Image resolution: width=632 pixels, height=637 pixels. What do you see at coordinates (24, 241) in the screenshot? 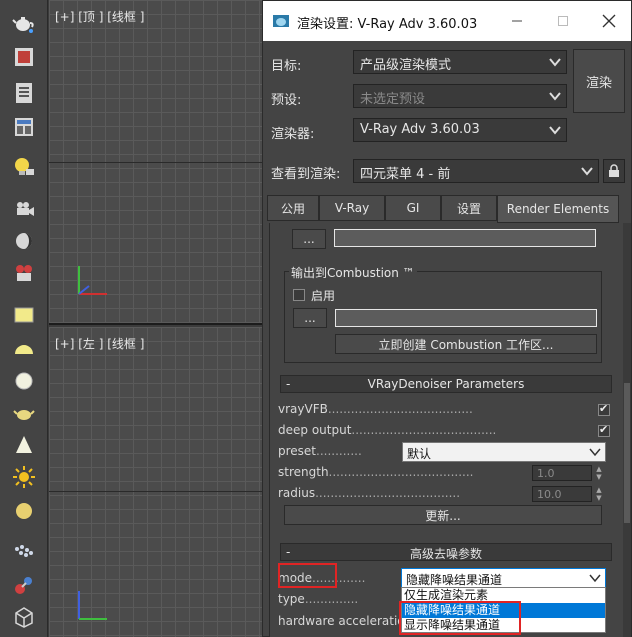
I see `moon-shading-icon` at bounding box center [24, 241].